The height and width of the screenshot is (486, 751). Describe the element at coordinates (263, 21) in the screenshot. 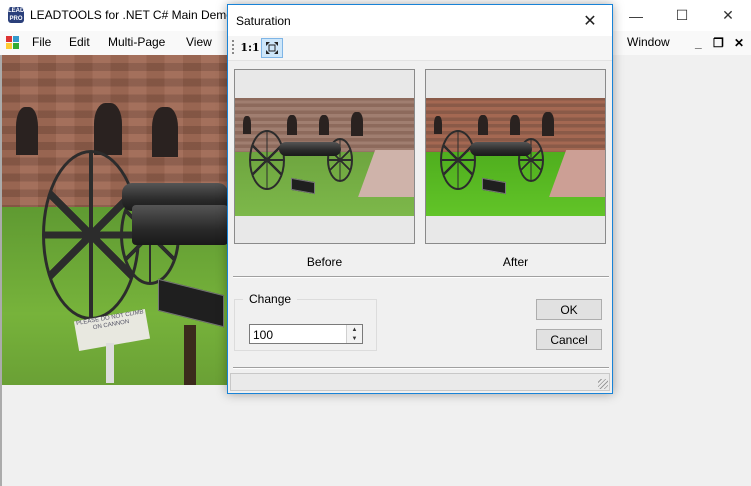

I see `dialog-title: Saturation` at that location.